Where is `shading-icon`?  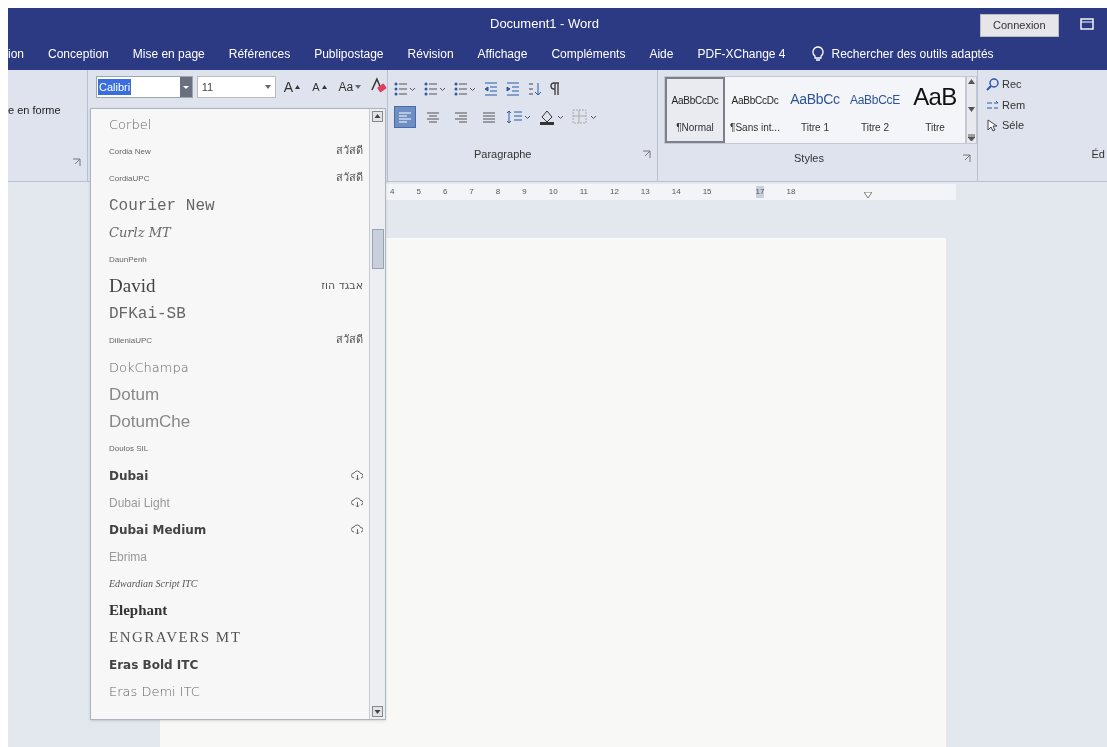 shading-icon is located at coordinates (552, 117).